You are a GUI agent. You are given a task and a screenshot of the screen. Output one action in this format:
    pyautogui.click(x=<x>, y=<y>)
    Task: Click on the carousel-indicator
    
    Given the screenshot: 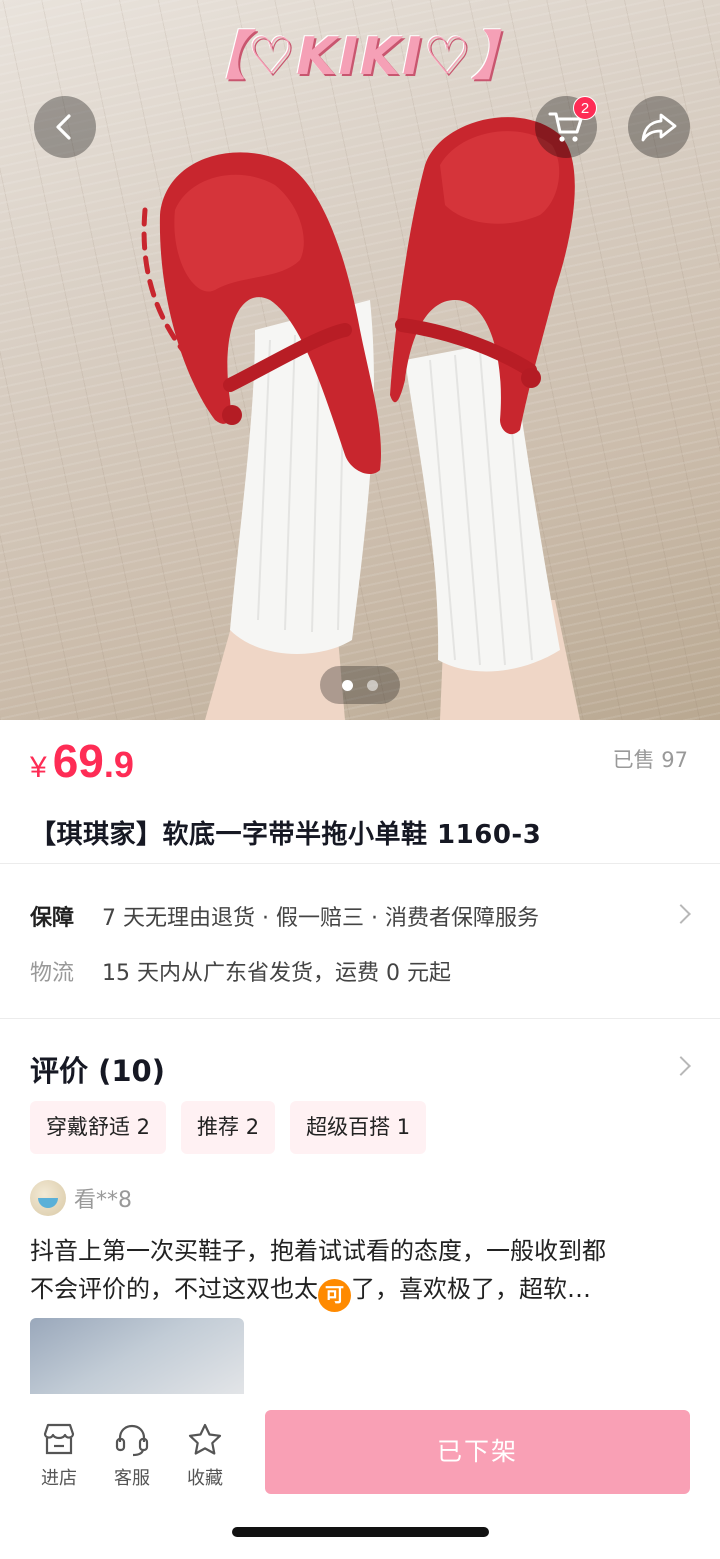 What is the action you would take?
    pyautogui.click(x=360, y=685)
    